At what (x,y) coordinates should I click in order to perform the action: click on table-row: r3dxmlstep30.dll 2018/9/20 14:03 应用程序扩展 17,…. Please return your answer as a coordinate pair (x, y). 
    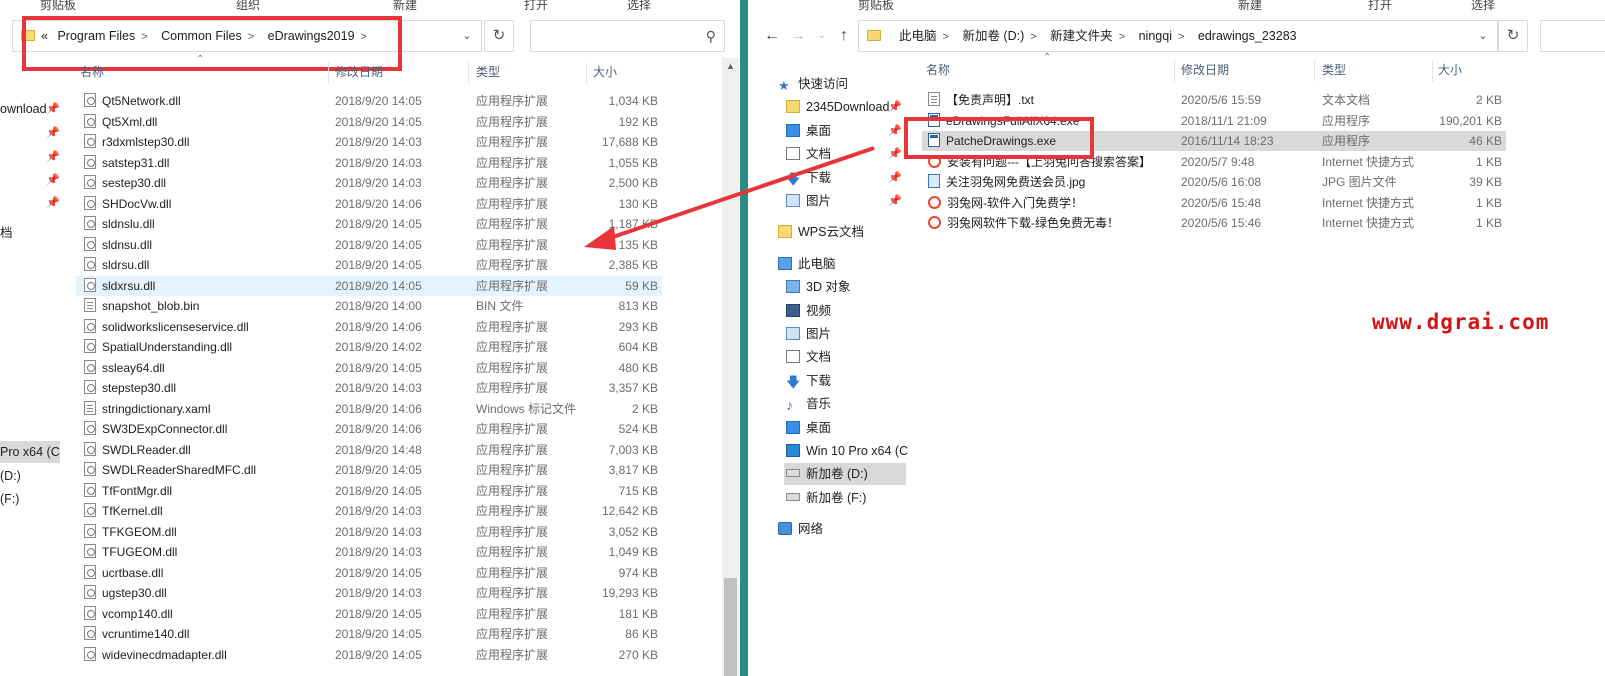
    Looking at the image, I should click on (369, 142).